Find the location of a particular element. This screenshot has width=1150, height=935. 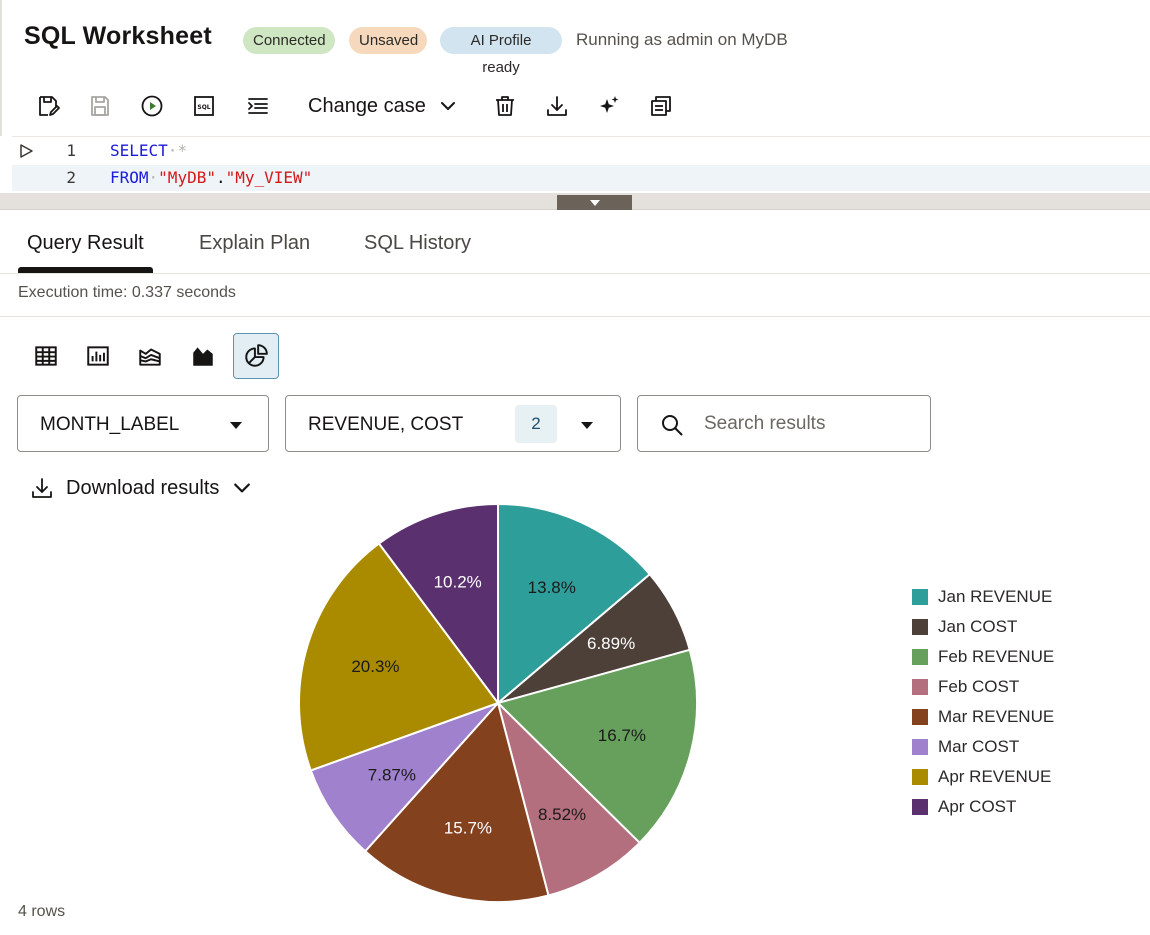

change-case-dropdown: Change case is located at coordinates (382, 106).